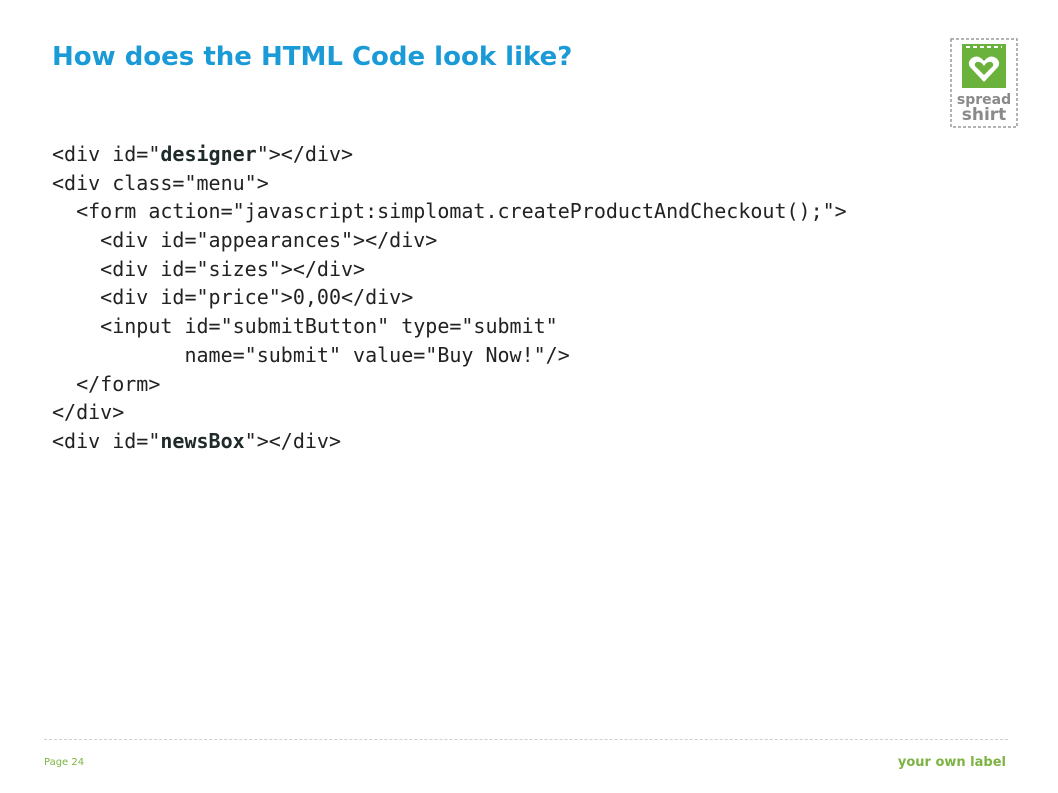  I want to click on code-line: <div id="price">0,00</div>, so click(449, 297).